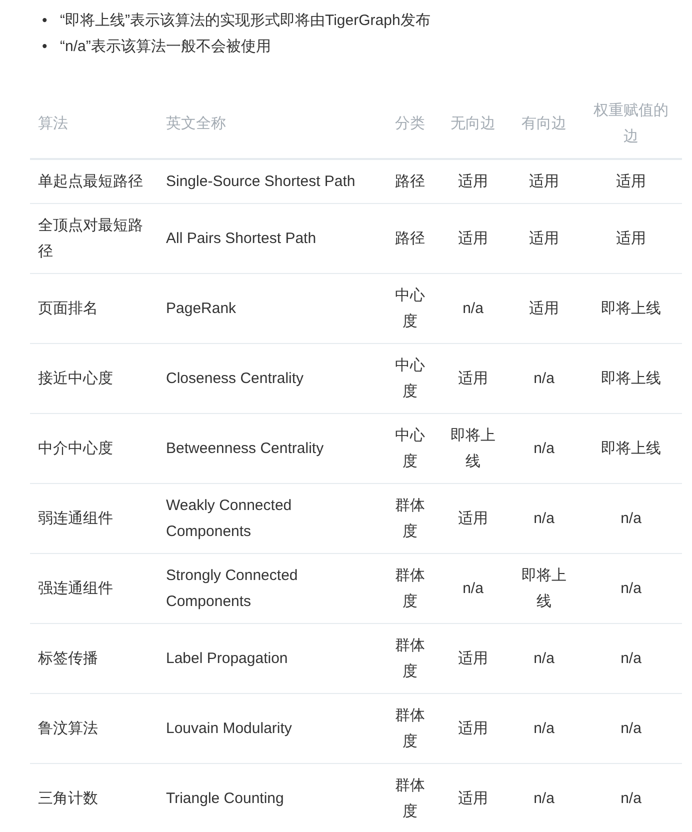  Describe the element at coordinates (270, 589) in the screenshot. I see `table-cell: Strongly Connected Components` at that location.